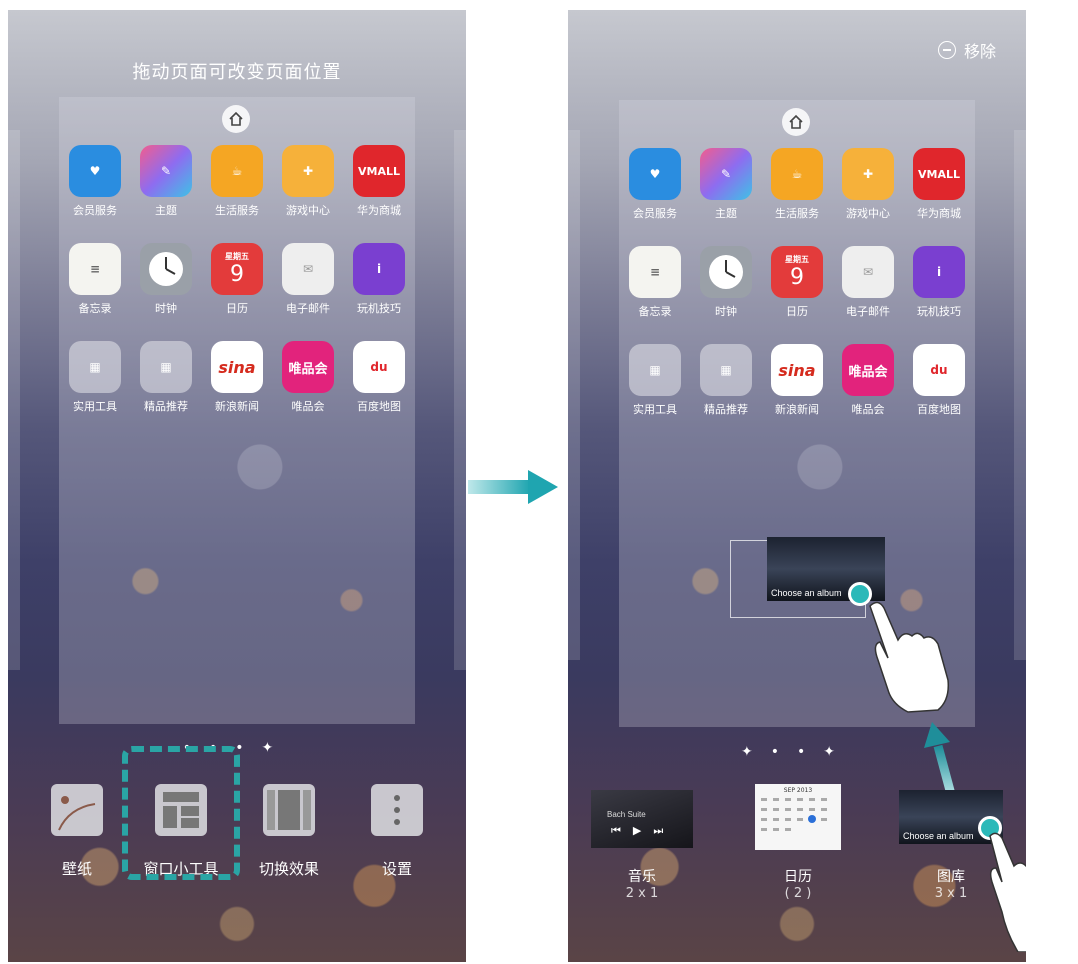 This screenshot has height=964, width=1078. I want to click on remove-button: 移除, so click(966, 50).